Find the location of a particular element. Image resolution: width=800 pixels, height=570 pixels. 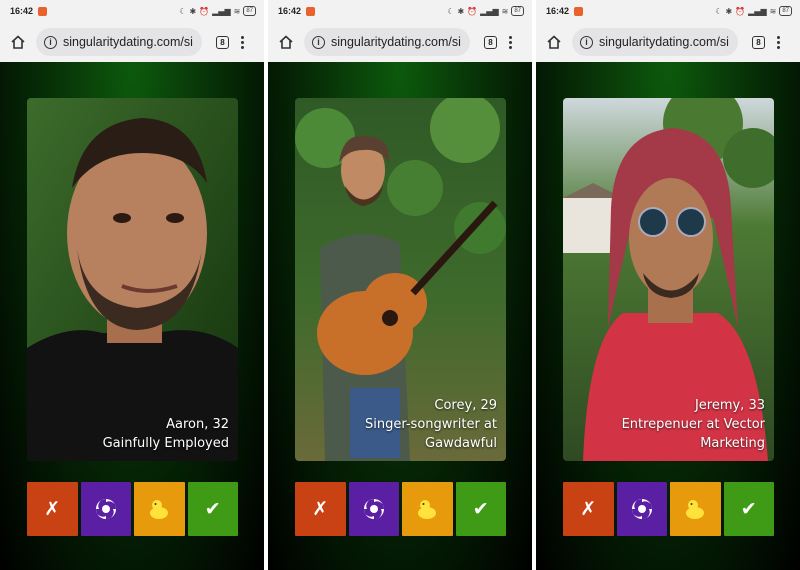

profile-tagline: Gainfully Employed is located at coordinates (165, 443).